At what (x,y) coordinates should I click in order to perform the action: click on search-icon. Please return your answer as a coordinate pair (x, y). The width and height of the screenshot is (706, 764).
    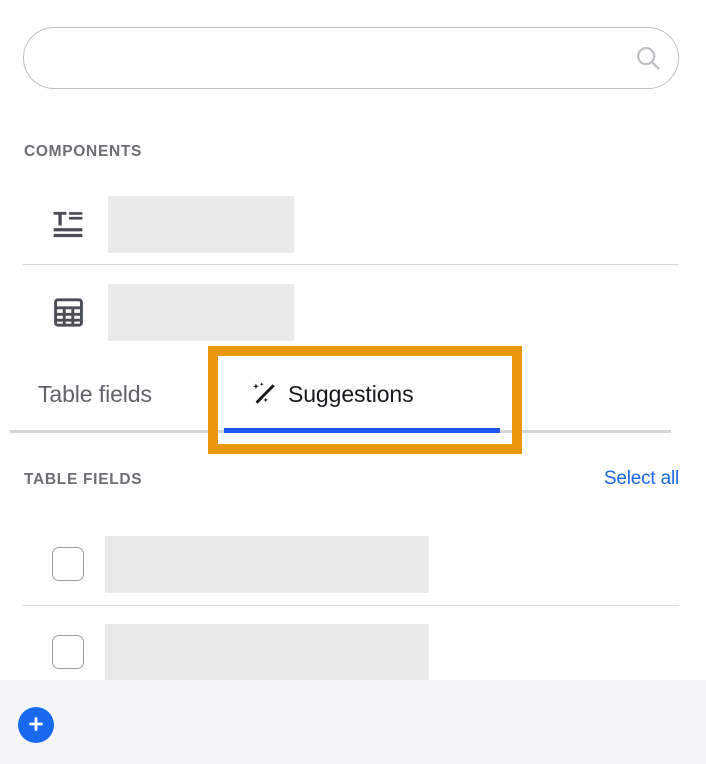
    Looking at the image, I should click on (651, 58).